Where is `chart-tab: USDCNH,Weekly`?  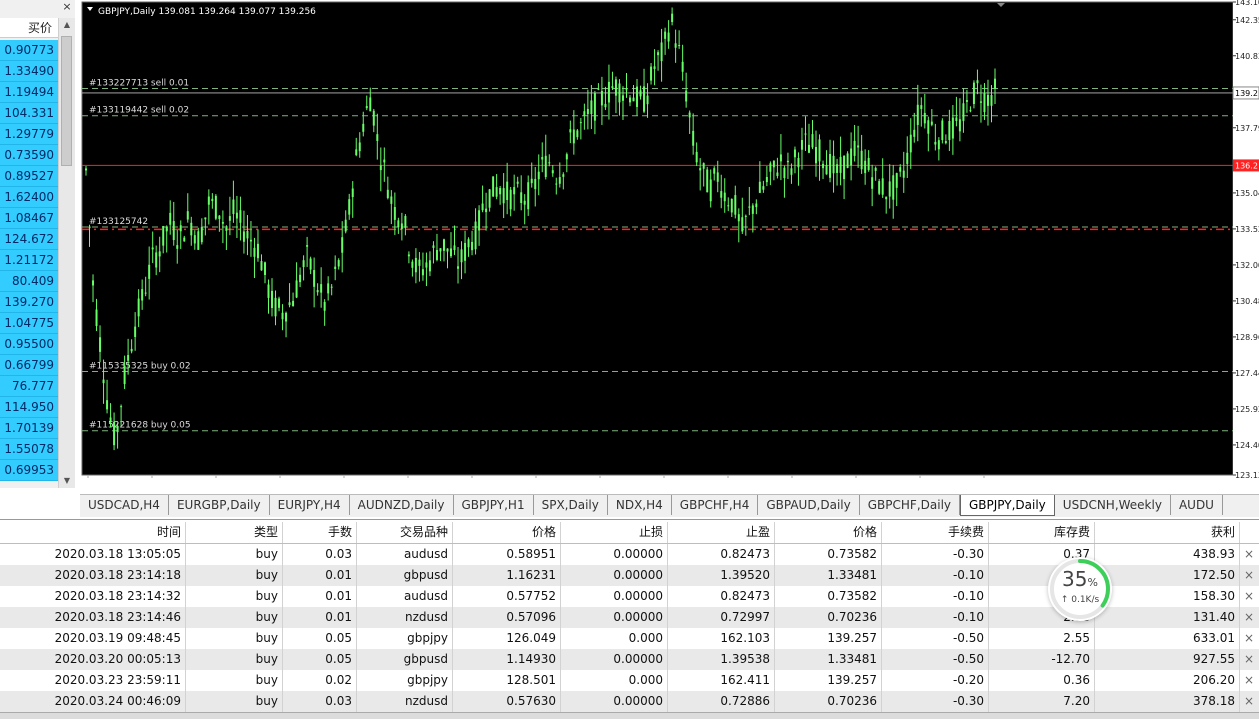
chart-tab: USDCNH,Weekly is located at coordinates (1113, 505).